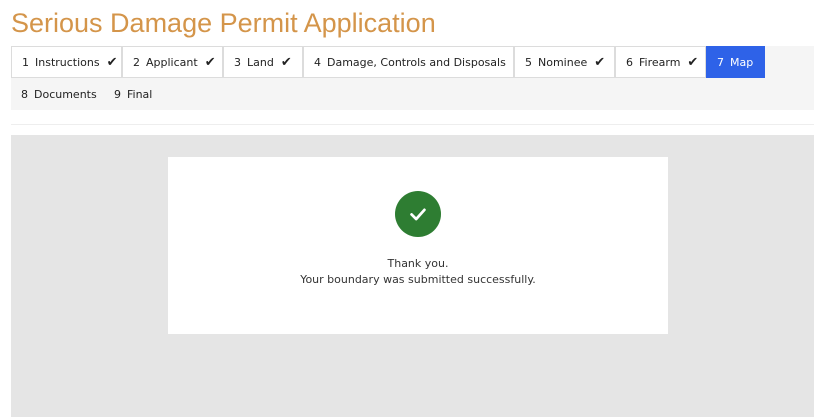  What do you see at coordinates (528, 62) in the screenshot?
I see `tab-number: 5` at bounding box center [528, 62].